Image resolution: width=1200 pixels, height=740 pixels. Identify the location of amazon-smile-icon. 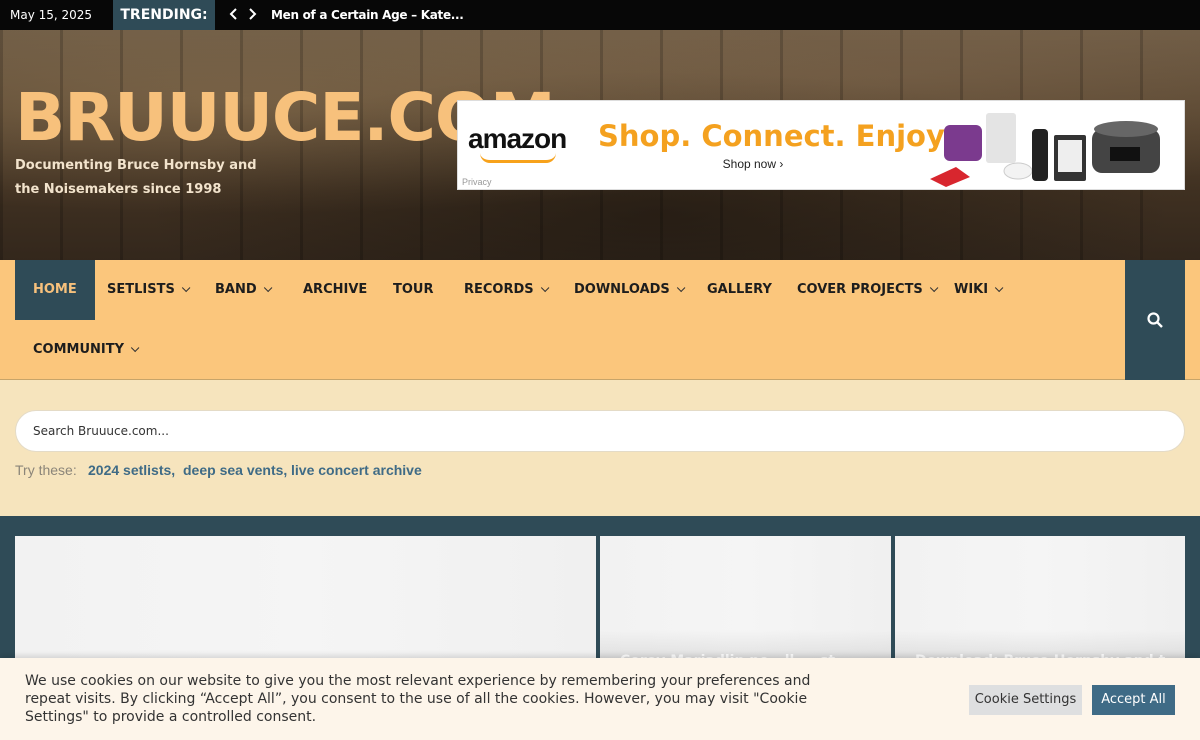
(518, 158).